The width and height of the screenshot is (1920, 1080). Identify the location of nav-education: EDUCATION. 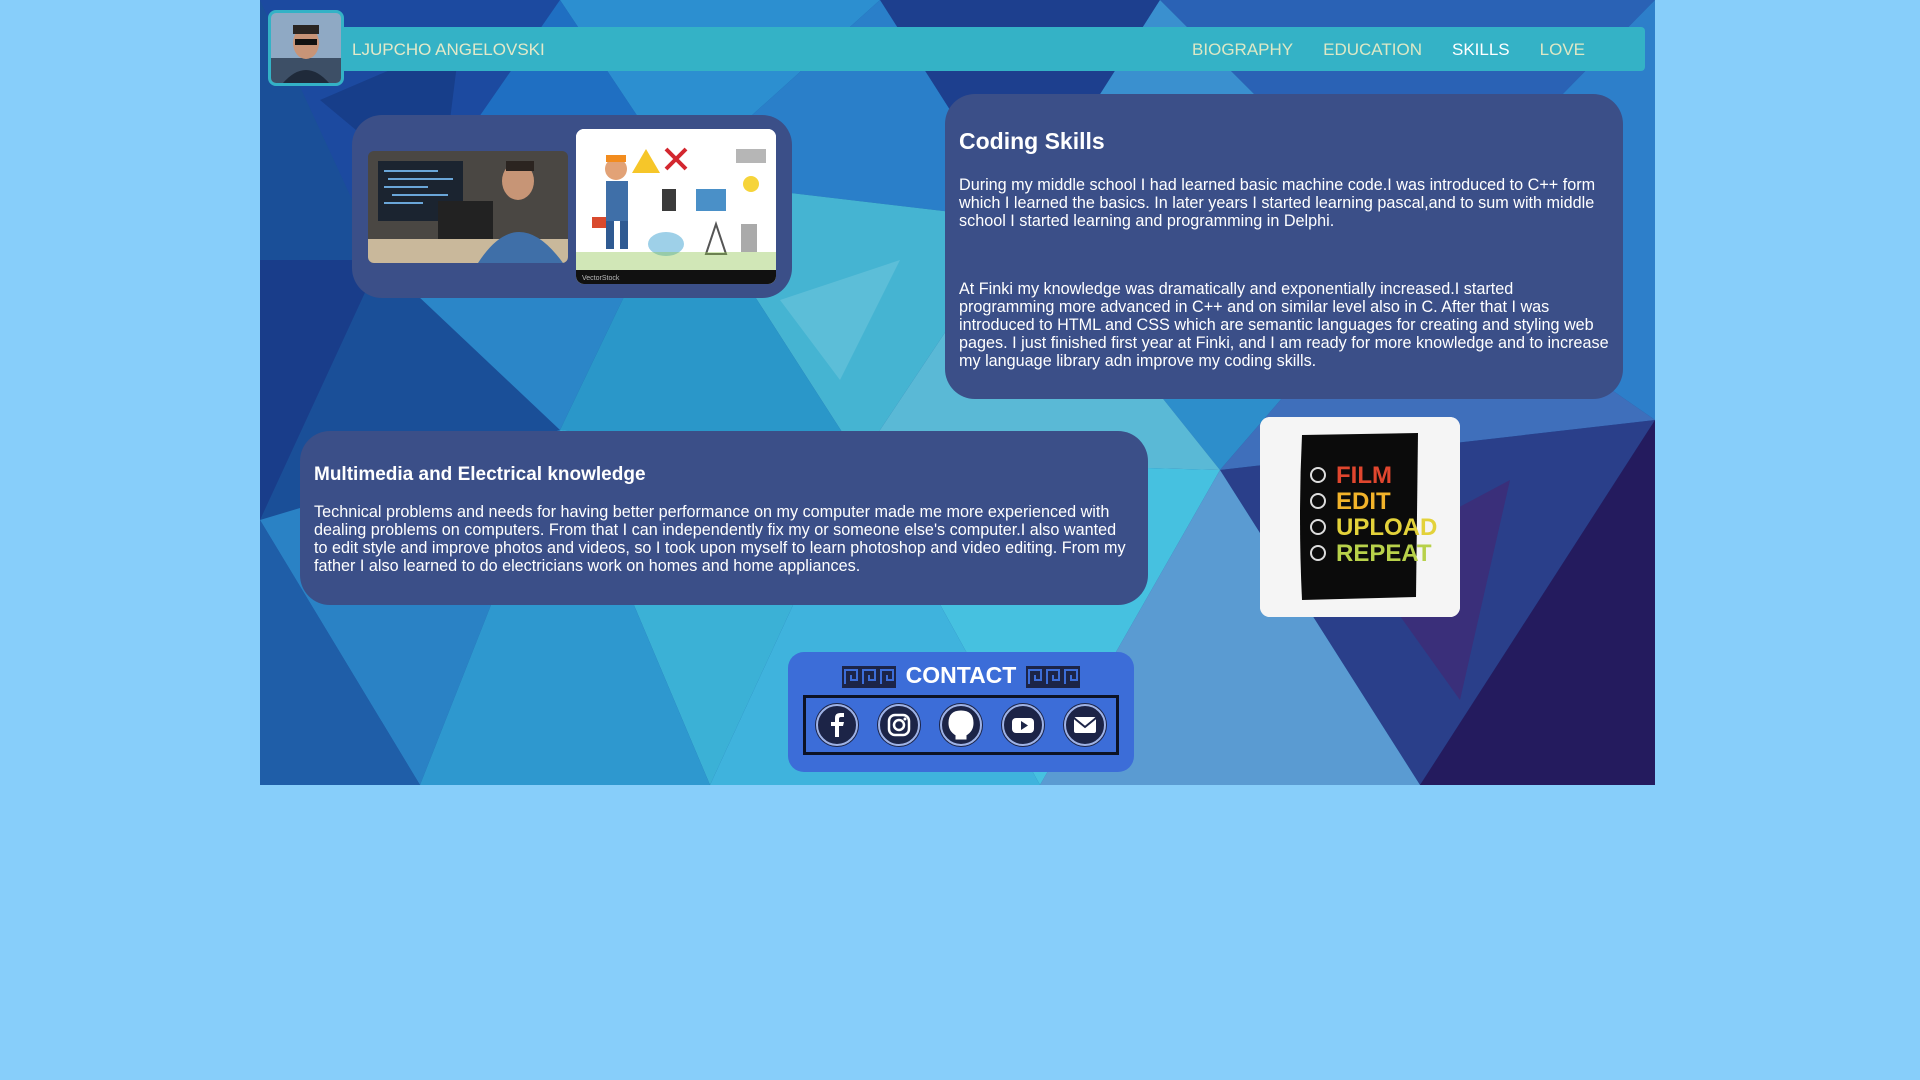
(1372, 50).